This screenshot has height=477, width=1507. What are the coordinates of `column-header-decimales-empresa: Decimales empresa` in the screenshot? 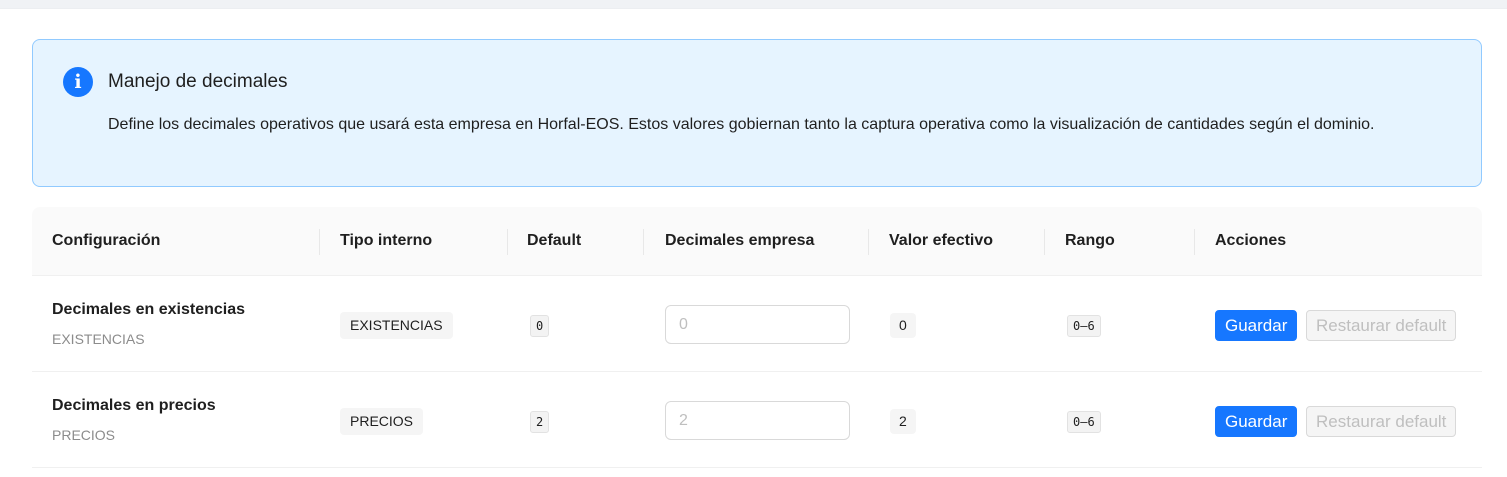 It's located at (740, 240).